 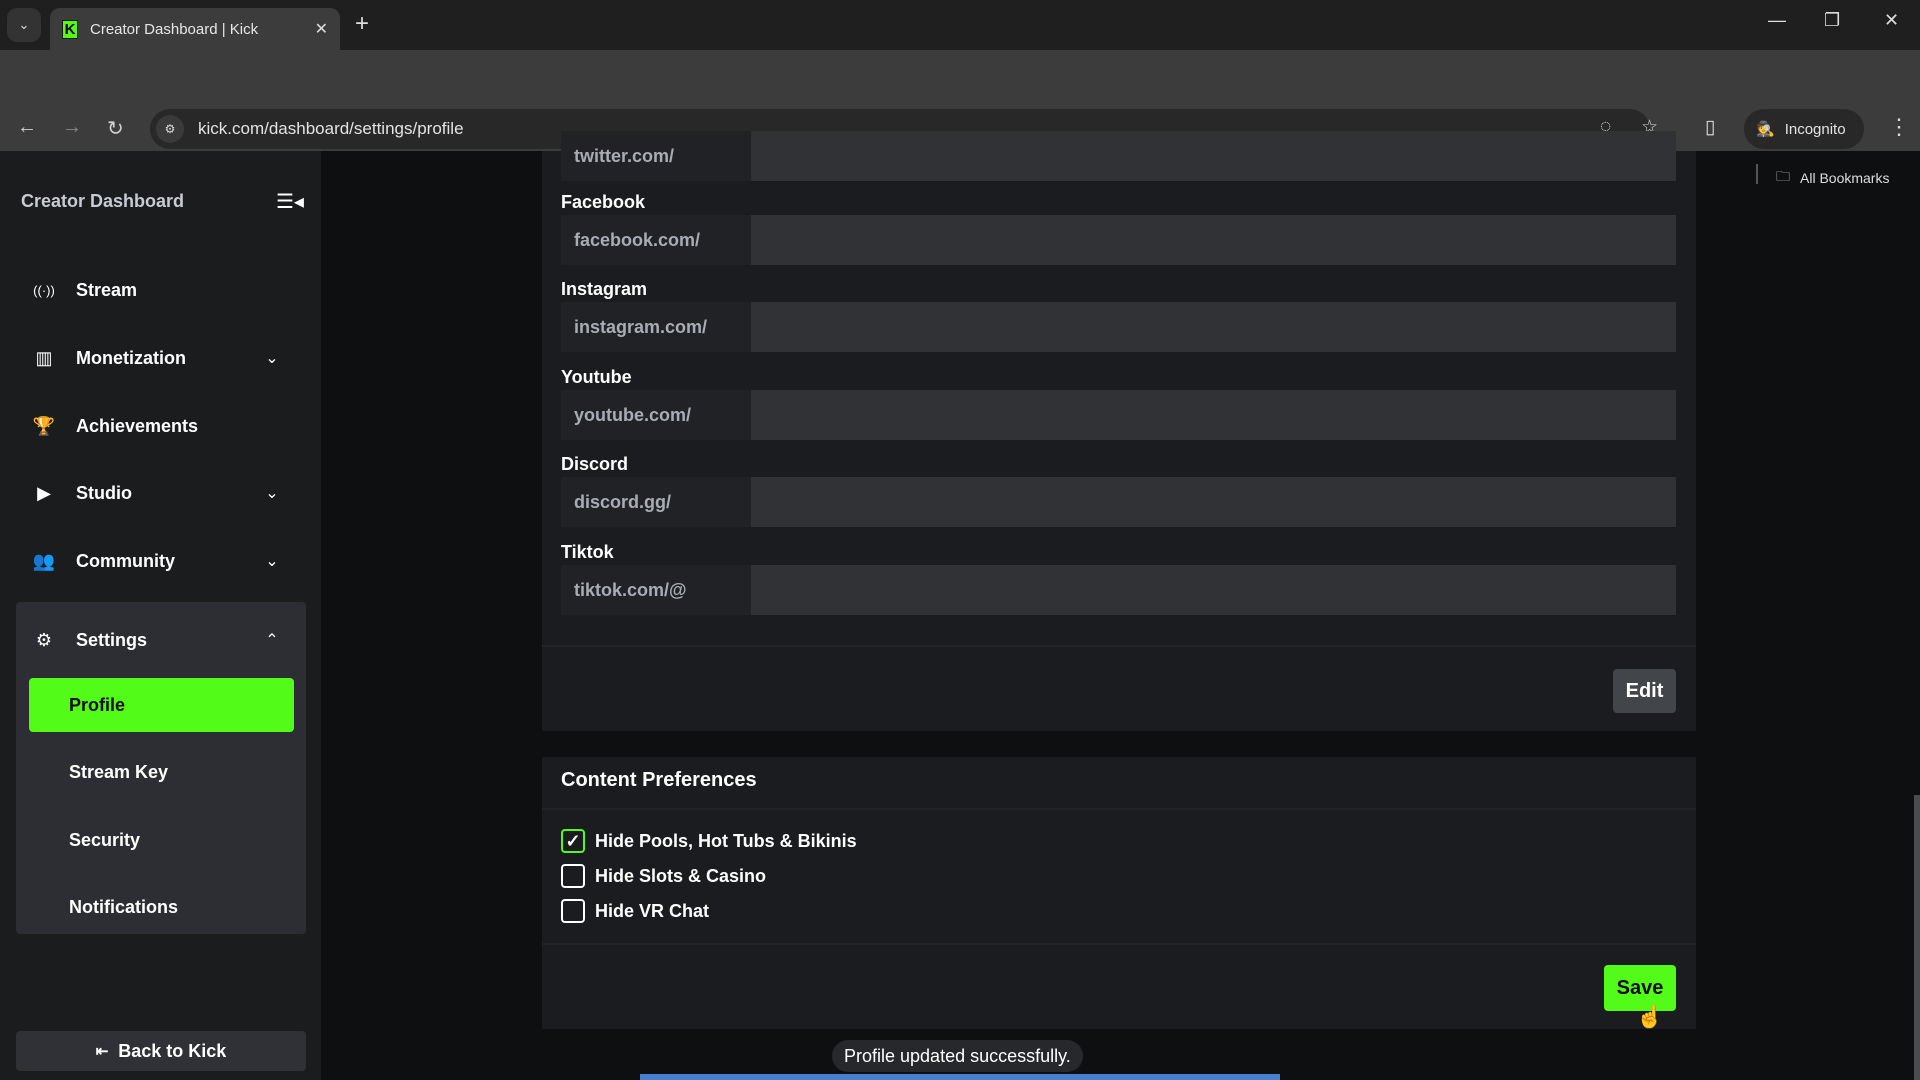 I want to click on back-to-kick-button: ⇤ Back to Kick, so click(x=161, y=1051).